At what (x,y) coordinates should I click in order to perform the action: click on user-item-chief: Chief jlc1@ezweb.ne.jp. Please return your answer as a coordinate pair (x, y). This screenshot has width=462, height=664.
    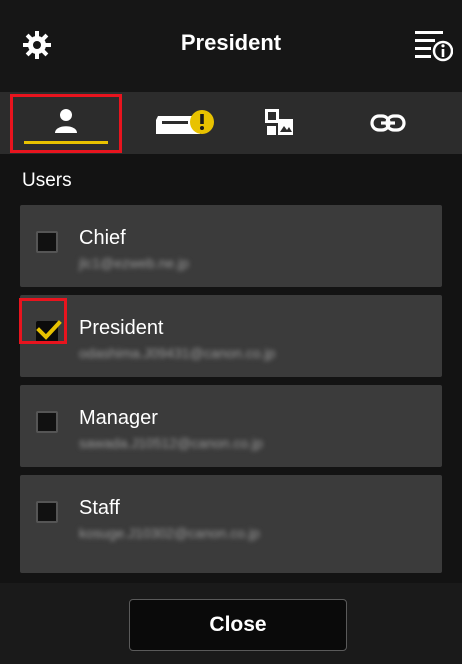
    Looking at the image, I should click on (231, 246).